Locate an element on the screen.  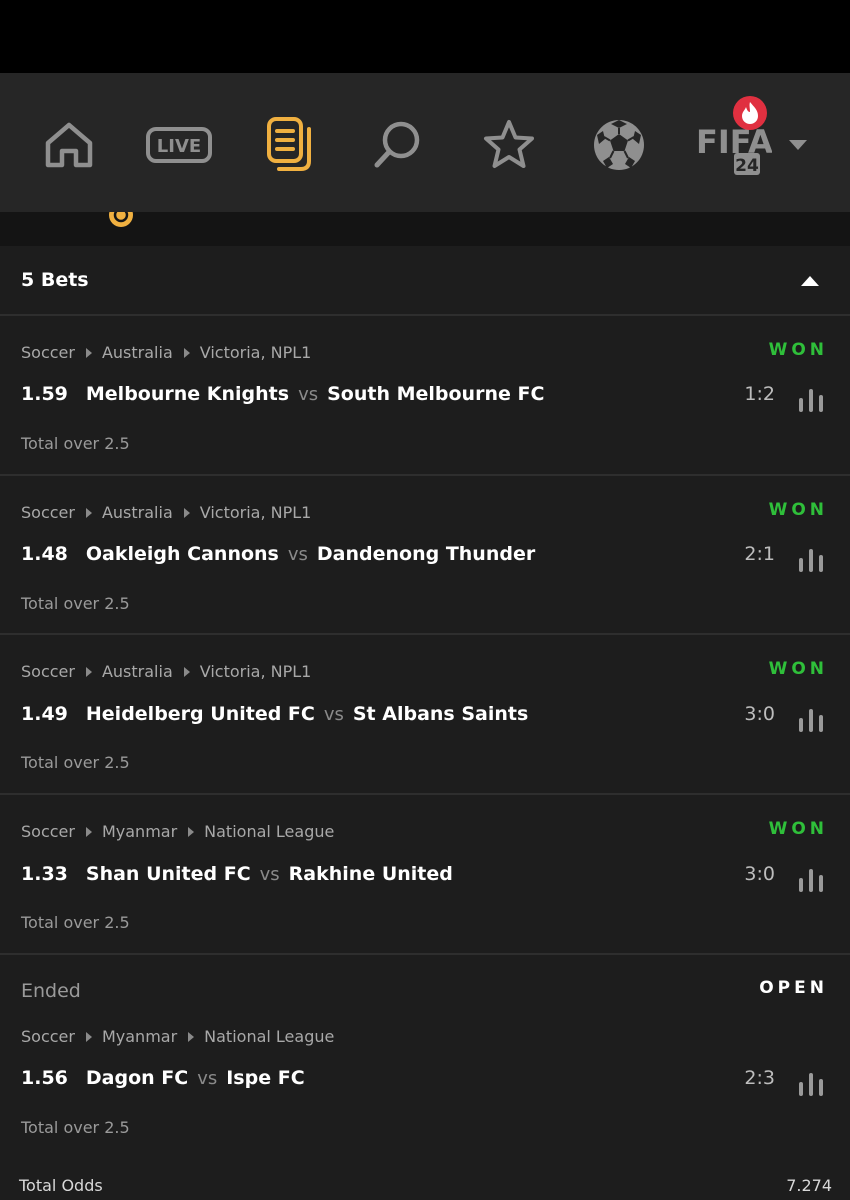
caret-up-icon is located at coordinates (810, 281).